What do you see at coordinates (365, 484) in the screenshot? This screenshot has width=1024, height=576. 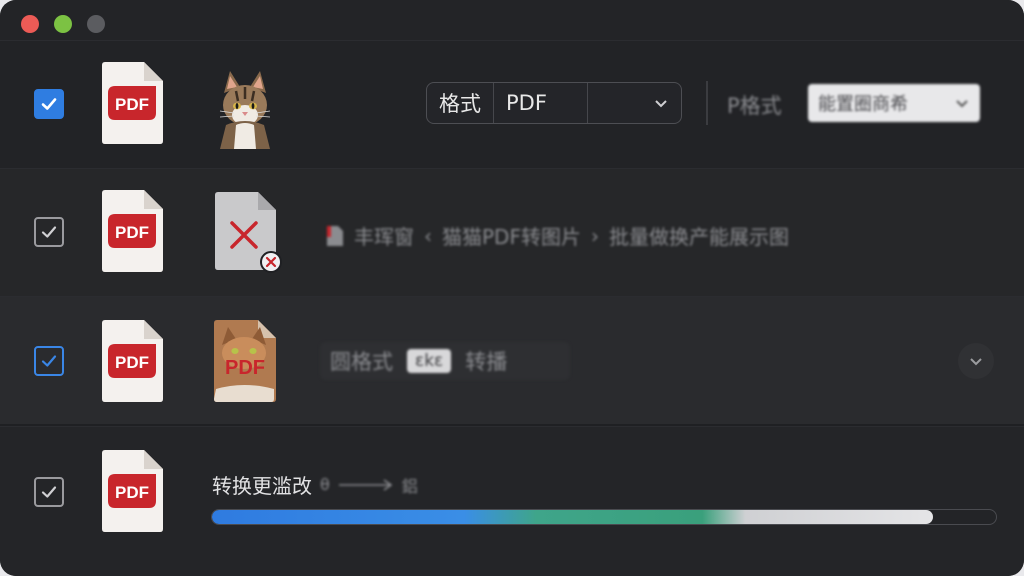 I see `arrow-right-icon` at bounding box center [365, 484].